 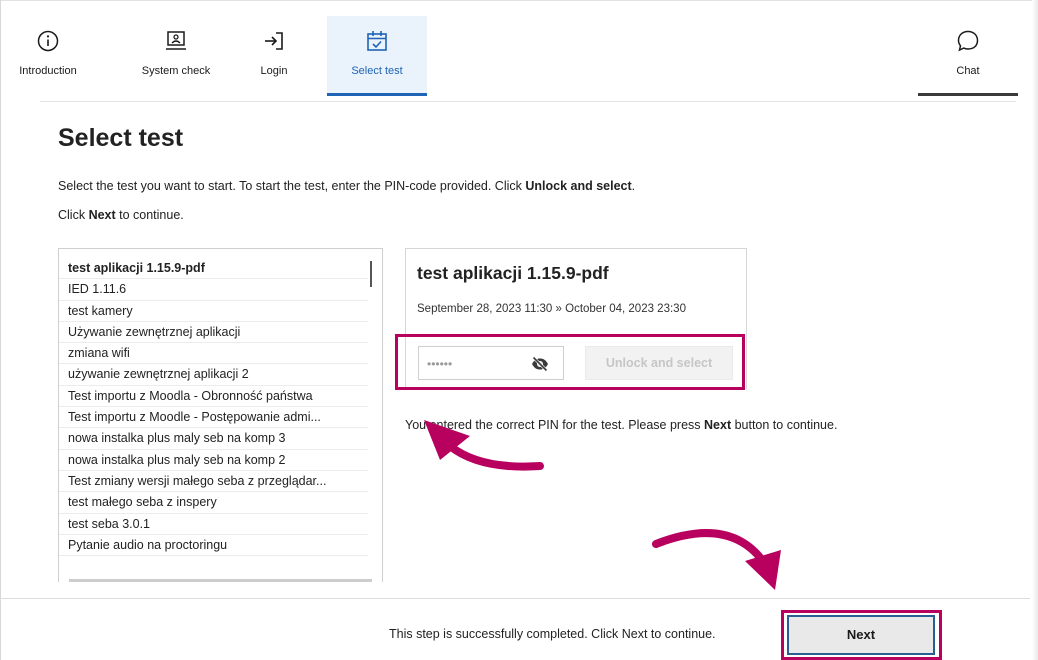 What do you see at coordinates (73, 215) in the screenshot?
I see `next-instruction-part: Click` at bounding box center [73, 215].